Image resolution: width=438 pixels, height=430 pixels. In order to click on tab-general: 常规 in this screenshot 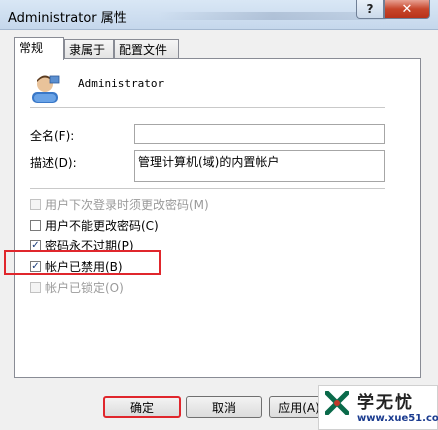, I will do `click(39, 48)`.